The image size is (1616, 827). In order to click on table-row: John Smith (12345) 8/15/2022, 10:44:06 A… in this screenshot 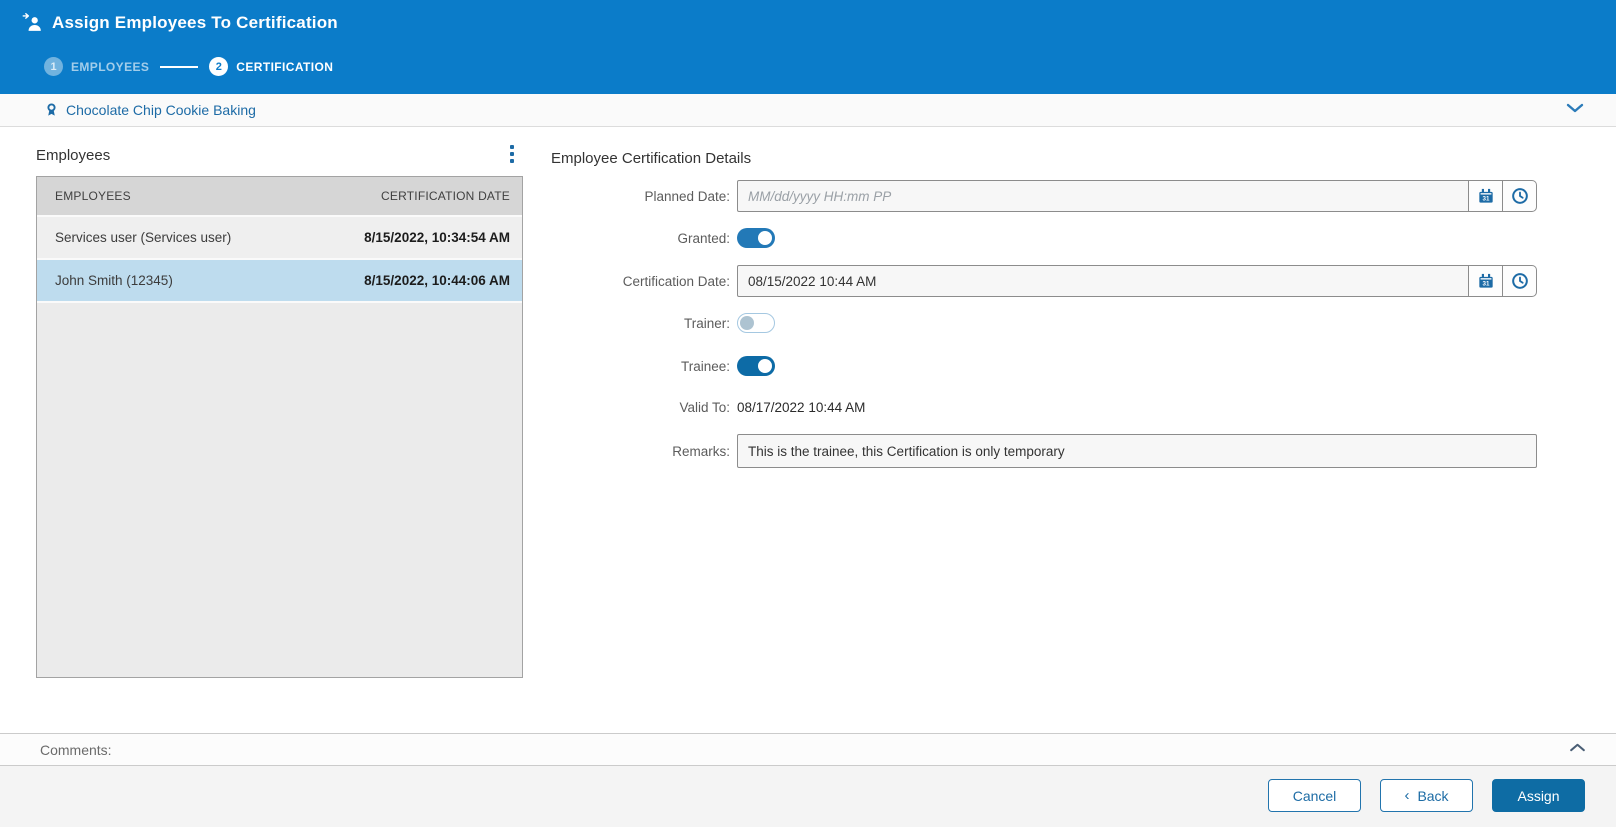, I will do `click(279, 281)`.